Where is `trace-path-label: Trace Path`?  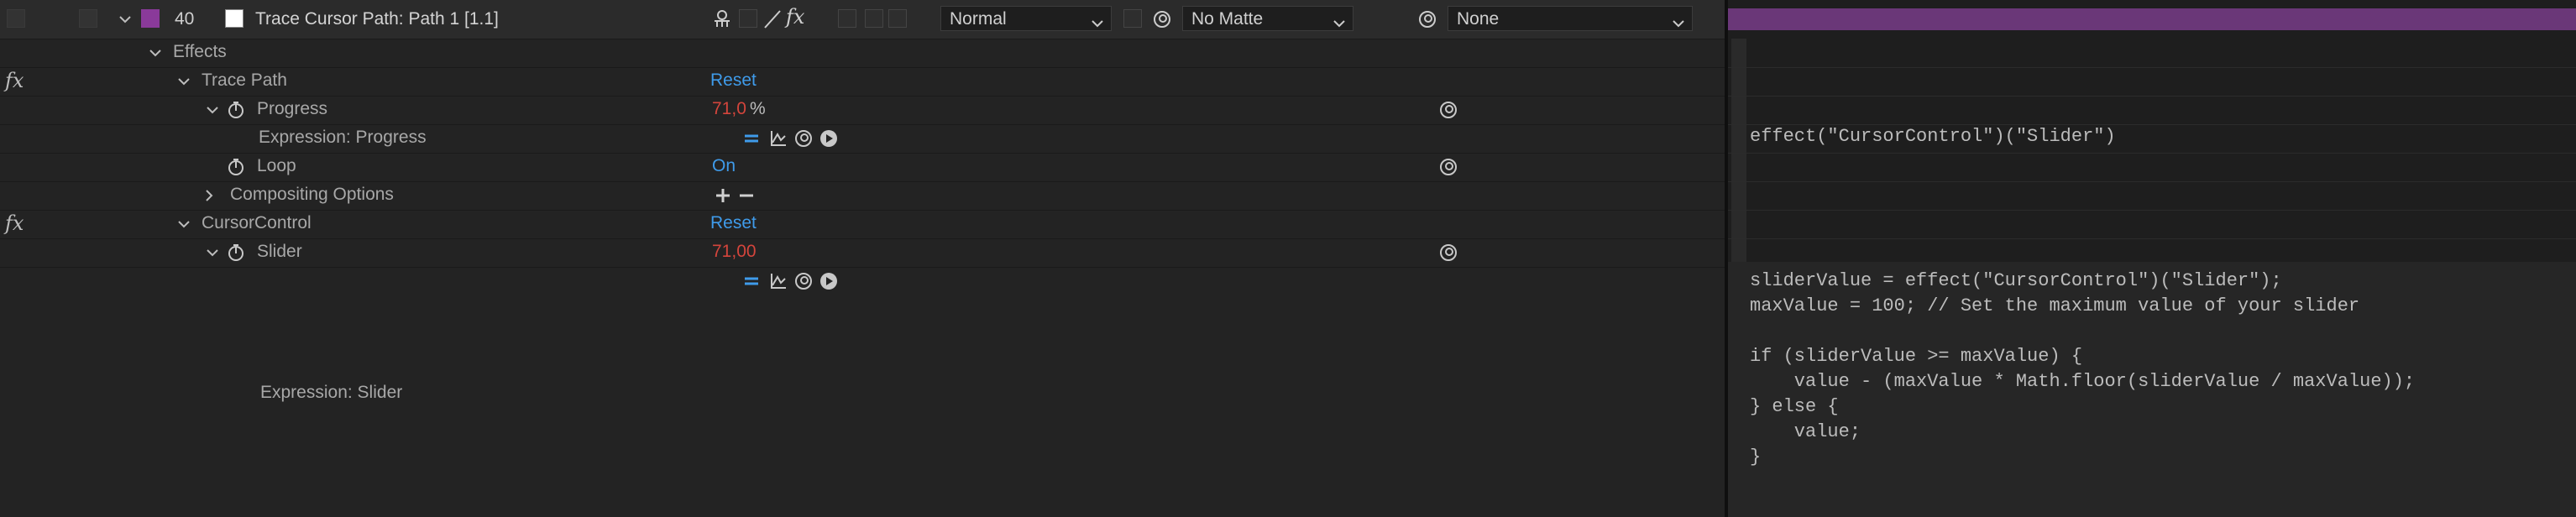 trace-path-label: Trace Path is located at coordinates (245, 80).